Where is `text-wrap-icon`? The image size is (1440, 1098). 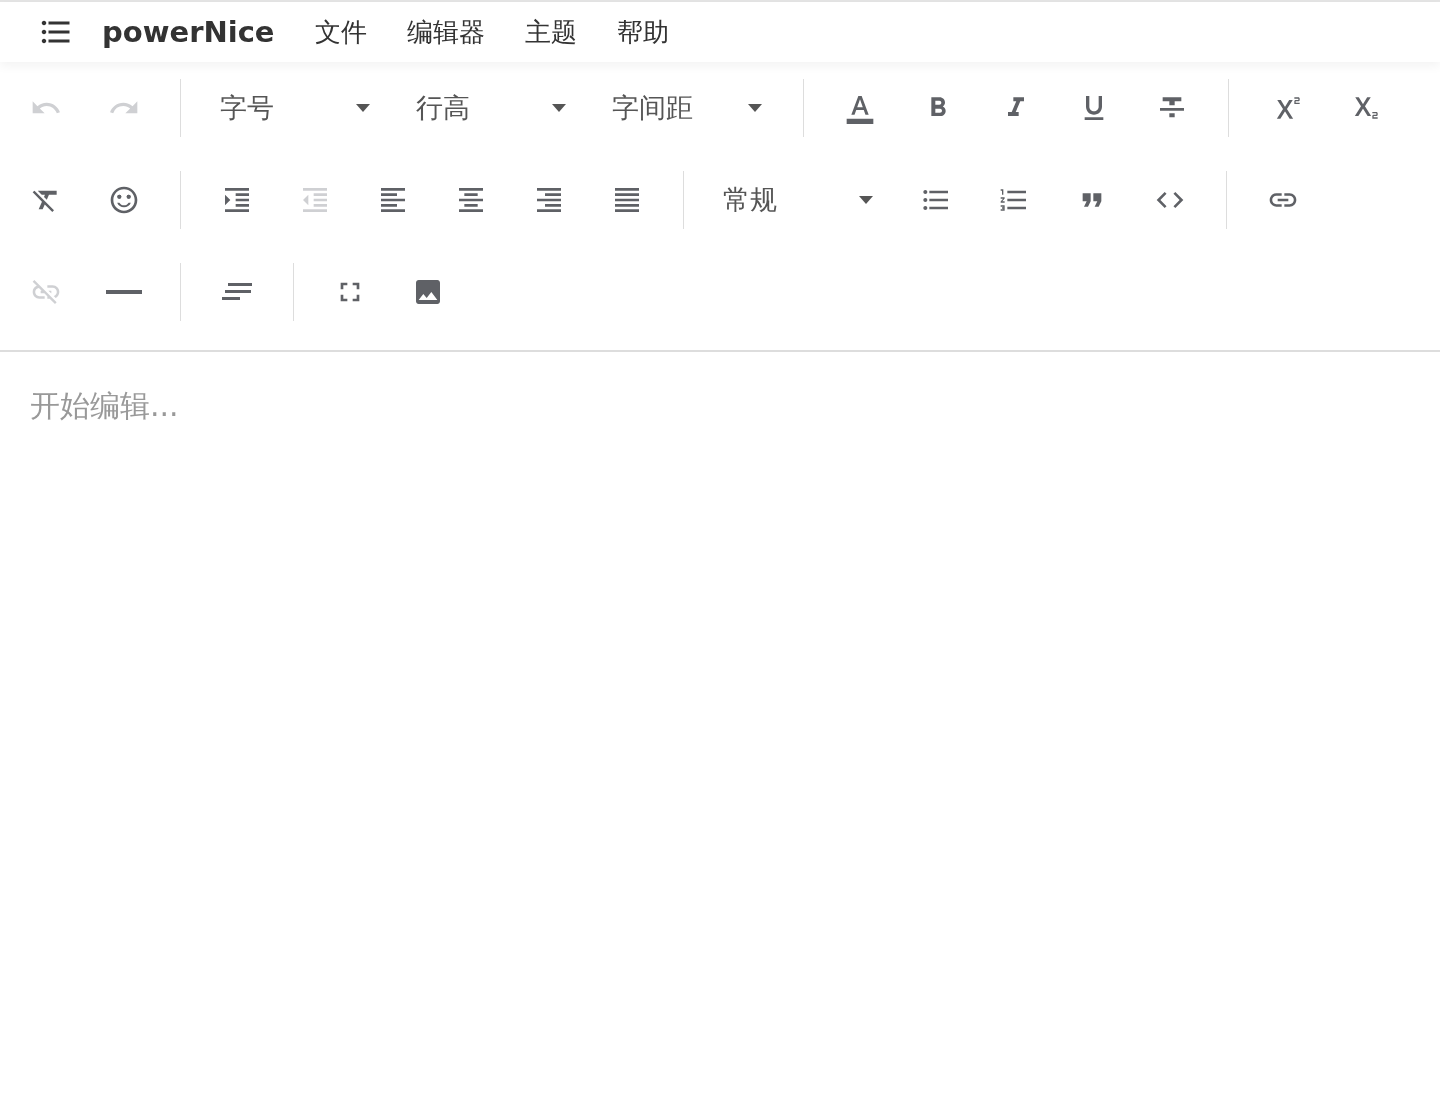 text-wrap-icon is located at coordinates (237, 292).